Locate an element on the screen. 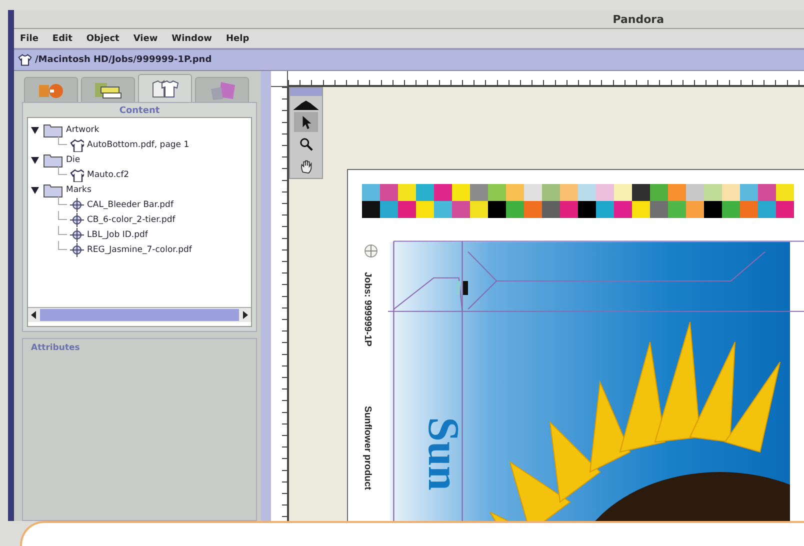  registration-mark-icon is located at coordinates (371, 251).